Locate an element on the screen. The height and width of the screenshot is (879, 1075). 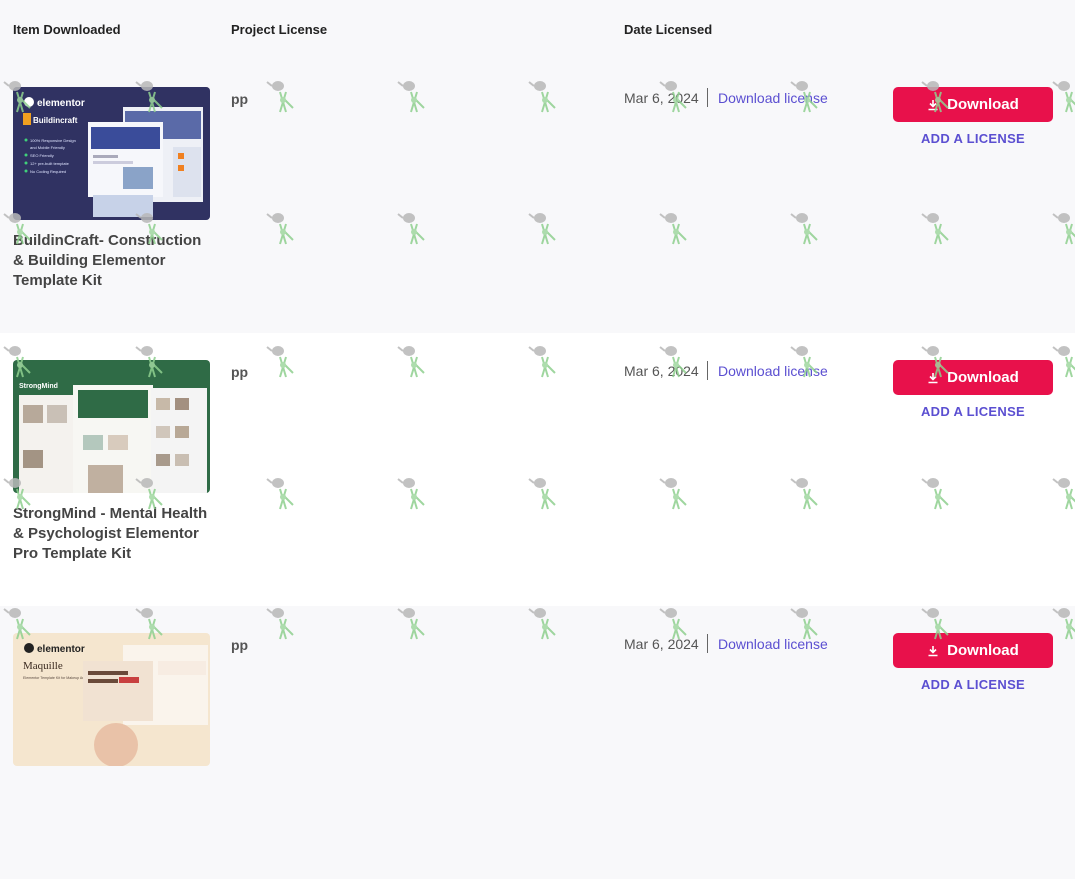
header-project-license: Project License is located at coordinates (279, 29).